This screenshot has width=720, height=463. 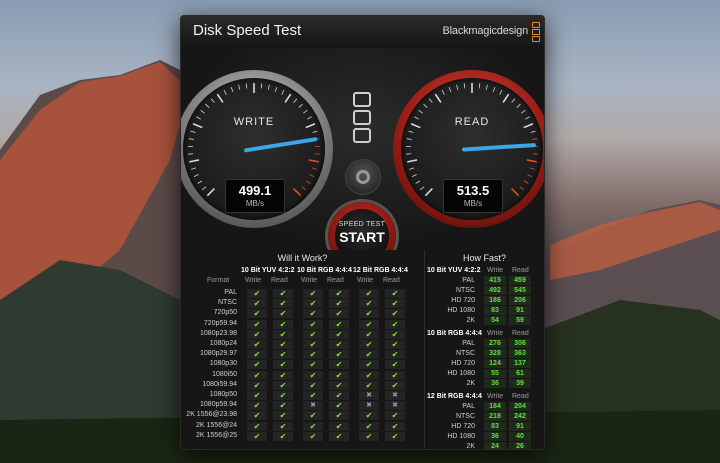 What do you see at coordinates (324, 270) in the screenshot?
I see `wiw-group-header: 10 Bit RGB 4:4:4` at bounding box center [324, 270].